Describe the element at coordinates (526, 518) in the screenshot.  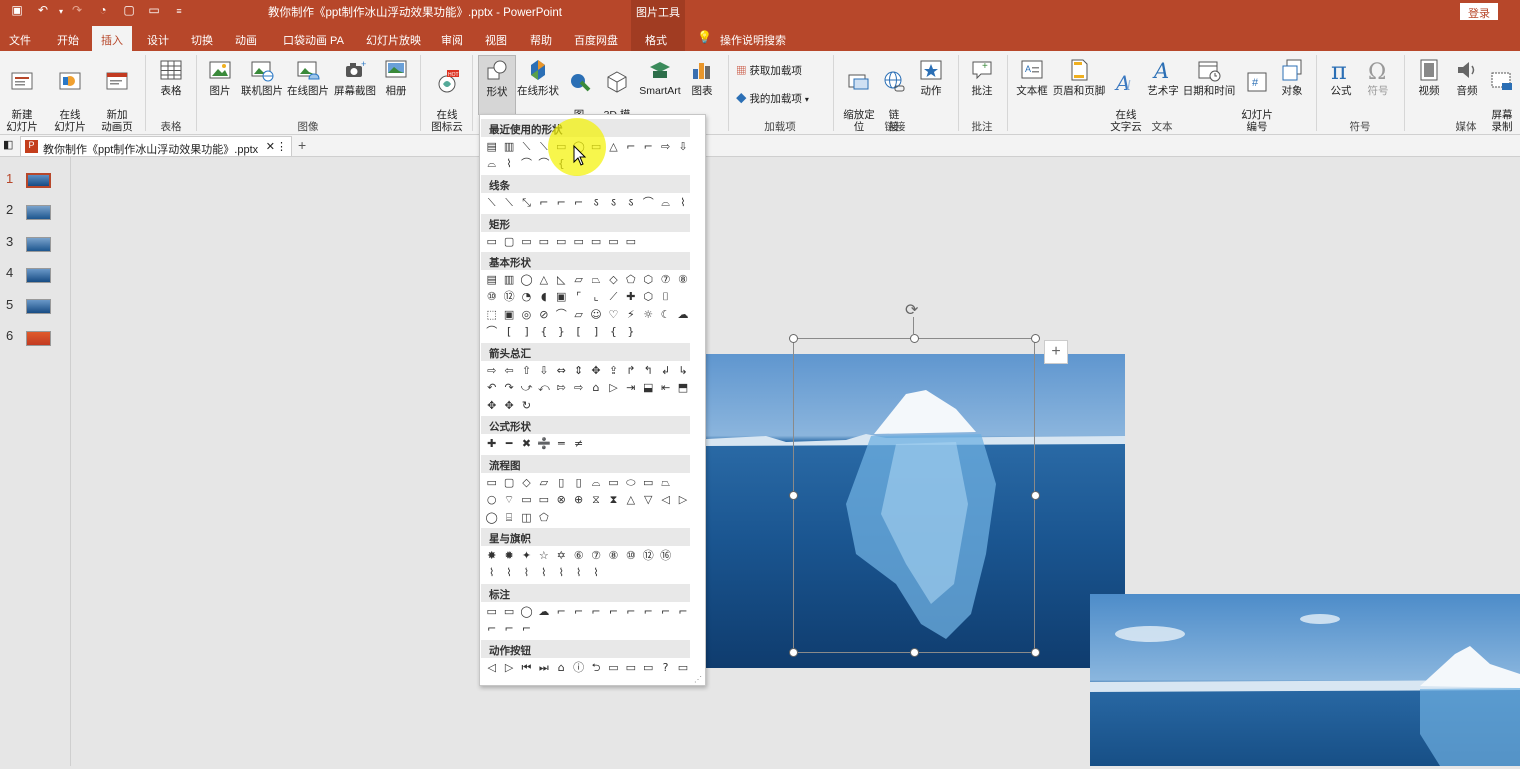
I see `shape-option-icon: ◫` at that location.